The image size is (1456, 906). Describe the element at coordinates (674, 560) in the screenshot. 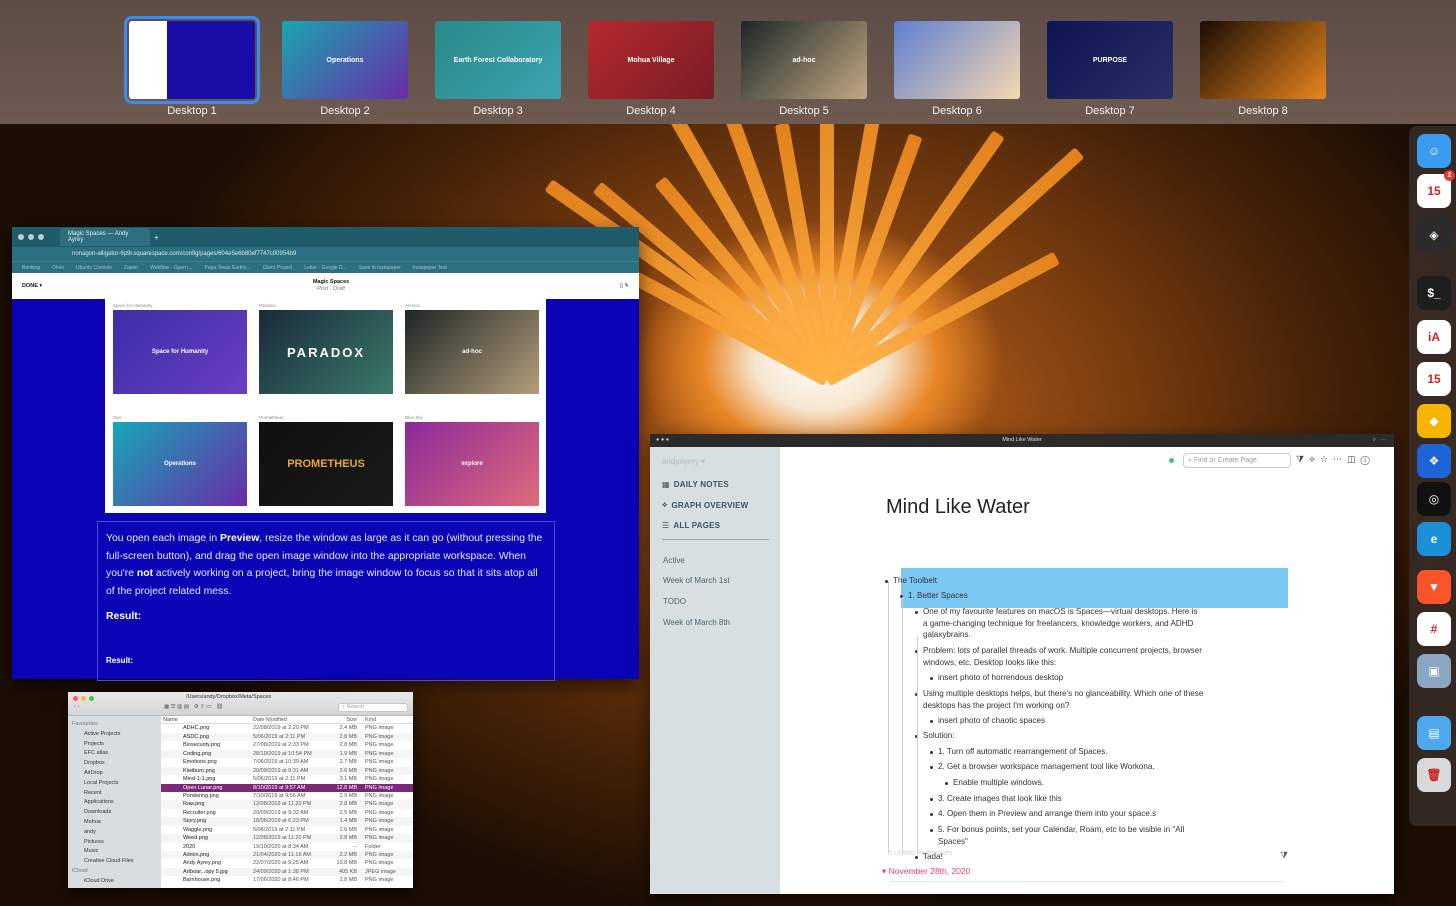

I see `shortcut-item: Active` at that location.